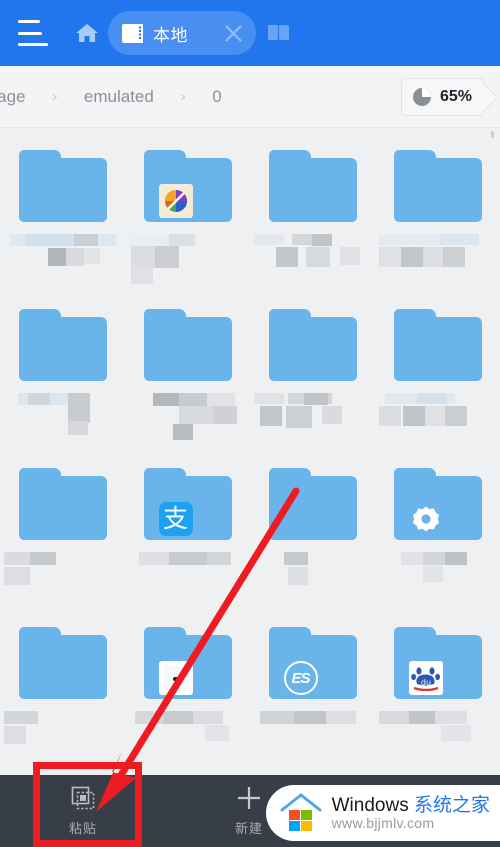 The height and width of the screenshot is (847, 500). I want to click on grid-item: ES, so click(312, 696).